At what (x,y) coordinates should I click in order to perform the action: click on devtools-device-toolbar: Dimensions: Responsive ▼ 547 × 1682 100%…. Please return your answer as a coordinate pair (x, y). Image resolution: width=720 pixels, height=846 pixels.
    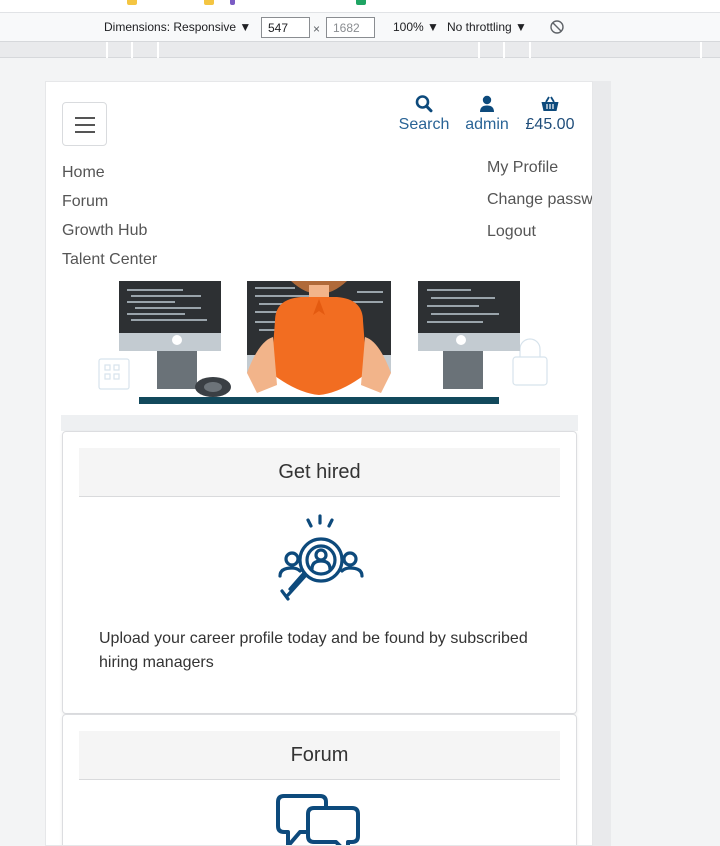
    Looking at the image, I should click on (360, 27).